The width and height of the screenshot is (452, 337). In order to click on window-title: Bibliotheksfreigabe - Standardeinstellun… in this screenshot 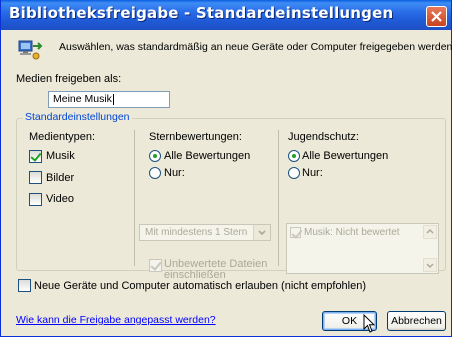, I will do `click(201, 13)`.